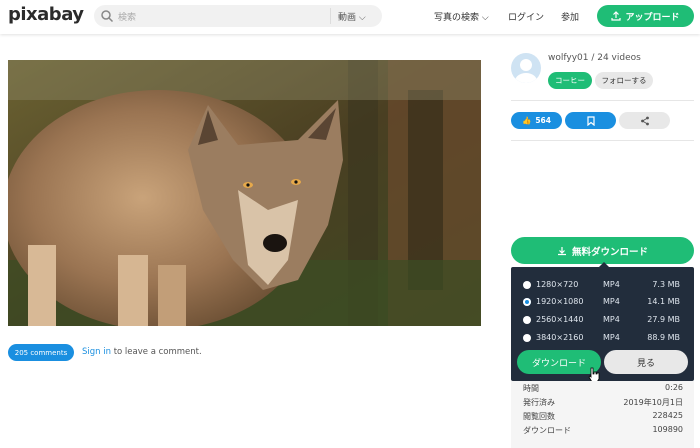 The width and height of the screenshot is (700, 448). I want to click on download-icon, so click(561, 250).